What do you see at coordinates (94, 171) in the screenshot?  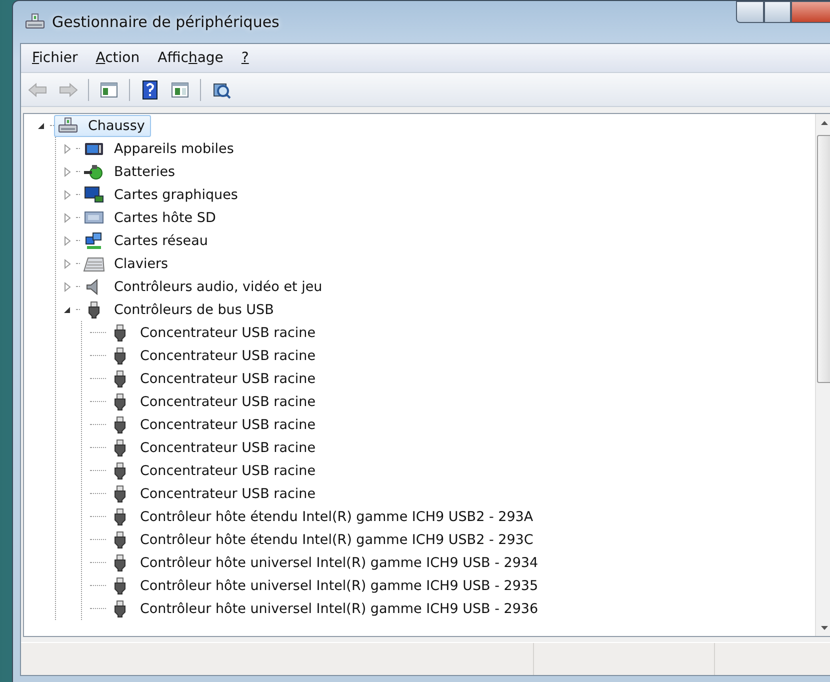 I see `battery-icon` at bounding box center [94, 171].